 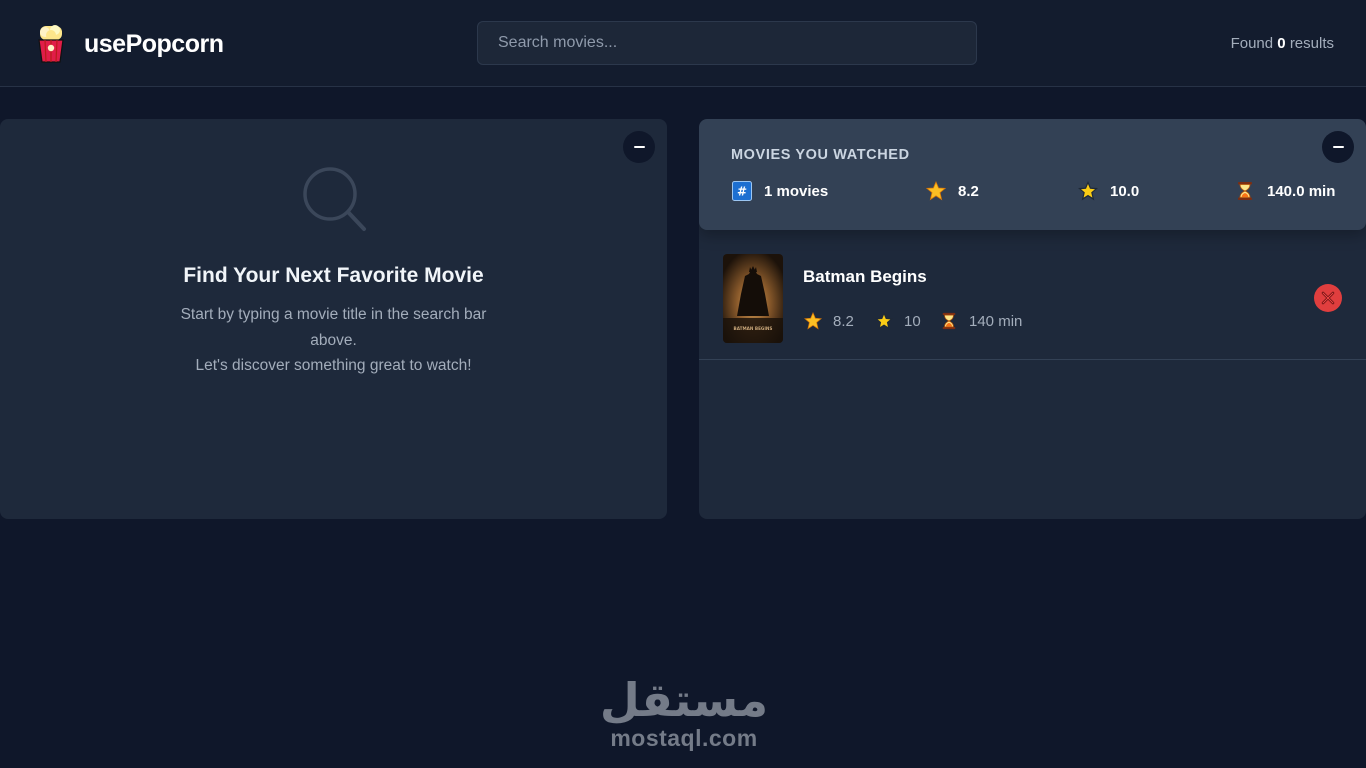 What do you see at coordinates (820, 155) in the screenshot?
I see `summary-title: MOVIES YOU WATCHED` at bounding box center [820, 155].